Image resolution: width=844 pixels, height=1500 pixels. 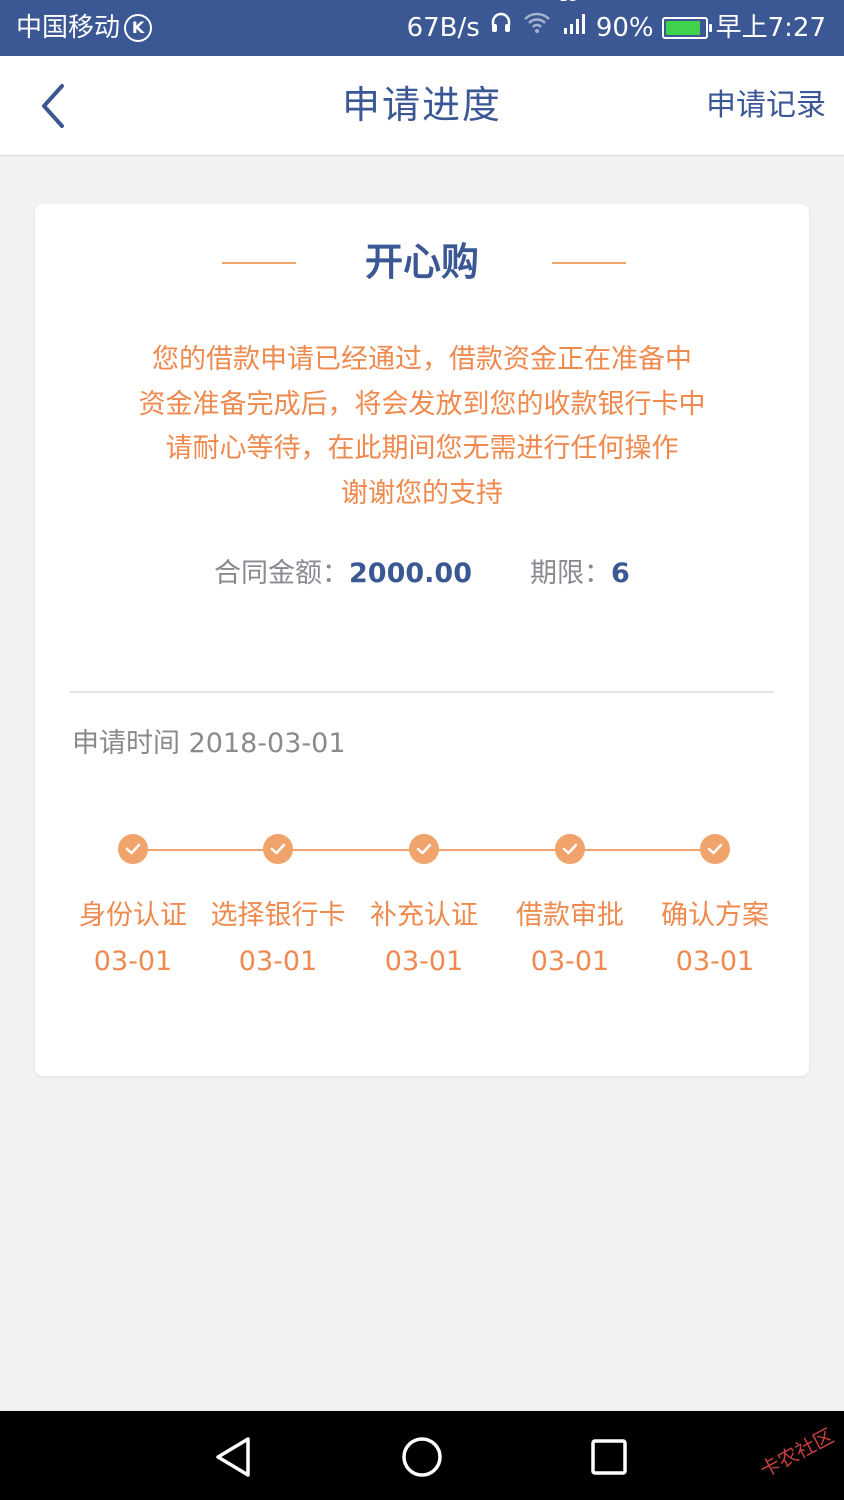 I want to click on clock: 早上7:27, so click(x=770, y=28).